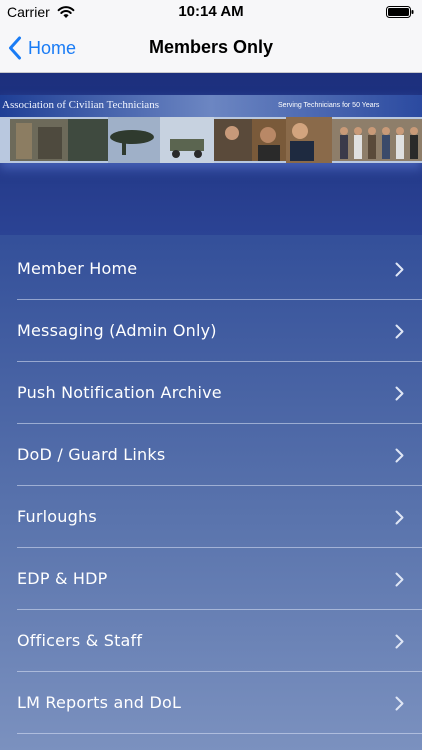 This screenshot has width=422, height=750. I want to click on menu-item-edp-hdp: EDP & HDP, so click(211, 579).